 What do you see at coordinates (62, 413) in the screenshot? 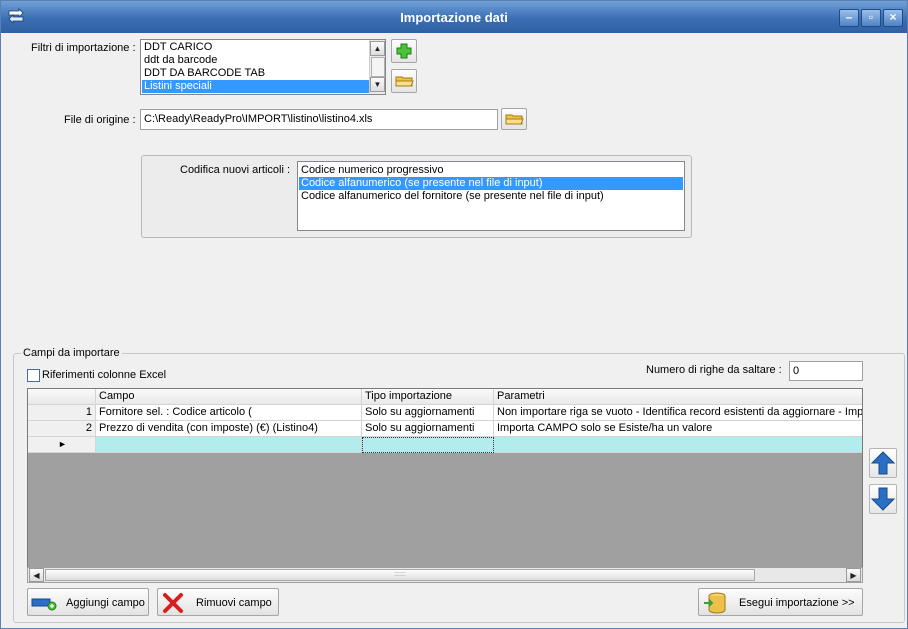
I see `row-number: 1` at bounding box center [62, 413].